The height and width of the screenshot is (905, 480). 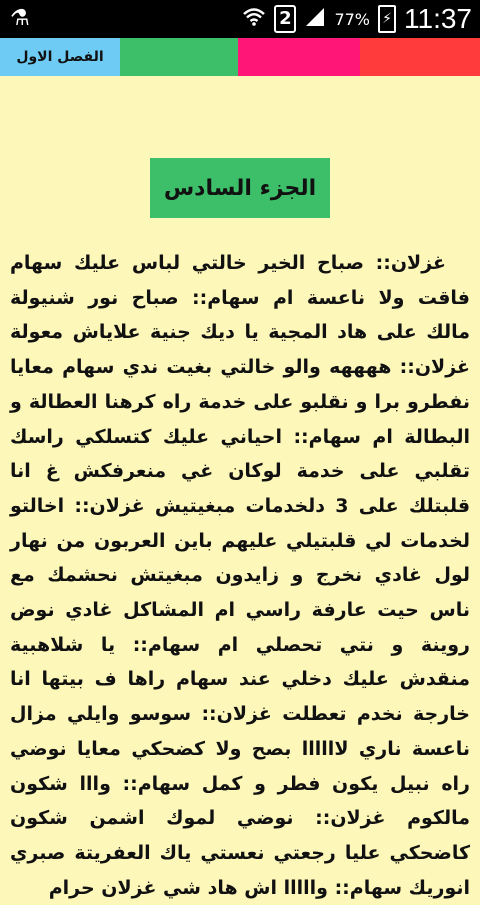 I want to click on status-bar: ⚗ 2 77% ⚡ 11:37, so click(x=240, y=19).